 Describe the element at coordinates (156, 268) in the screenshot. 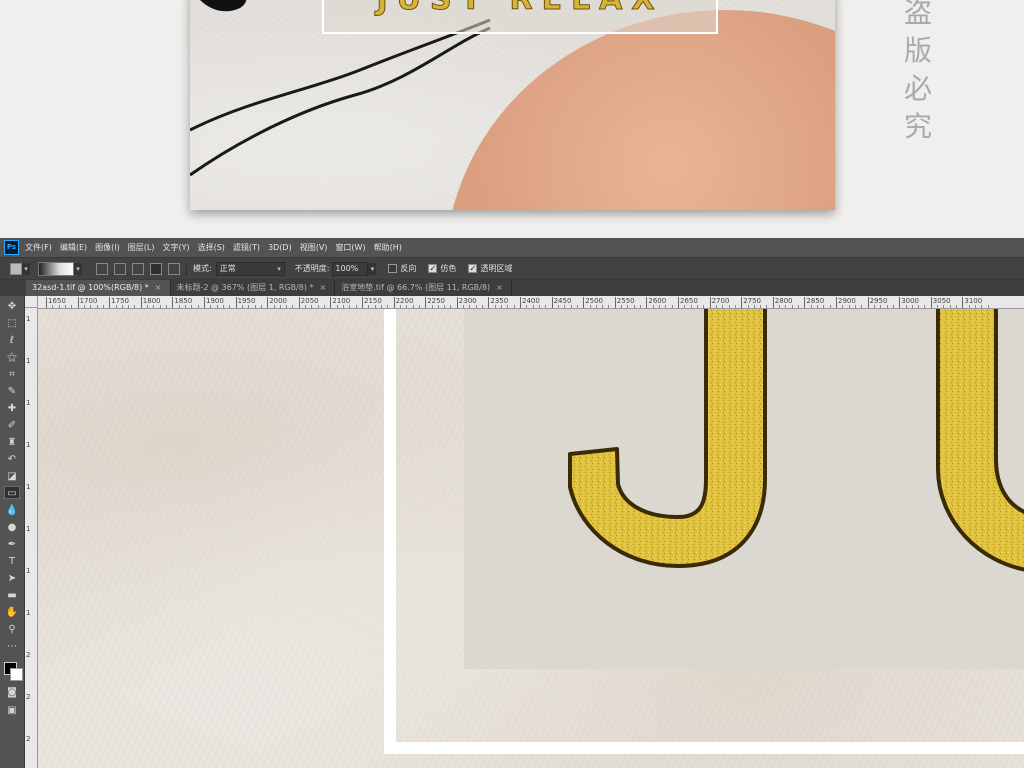

I see `reflected-gradient-icon` at that location.